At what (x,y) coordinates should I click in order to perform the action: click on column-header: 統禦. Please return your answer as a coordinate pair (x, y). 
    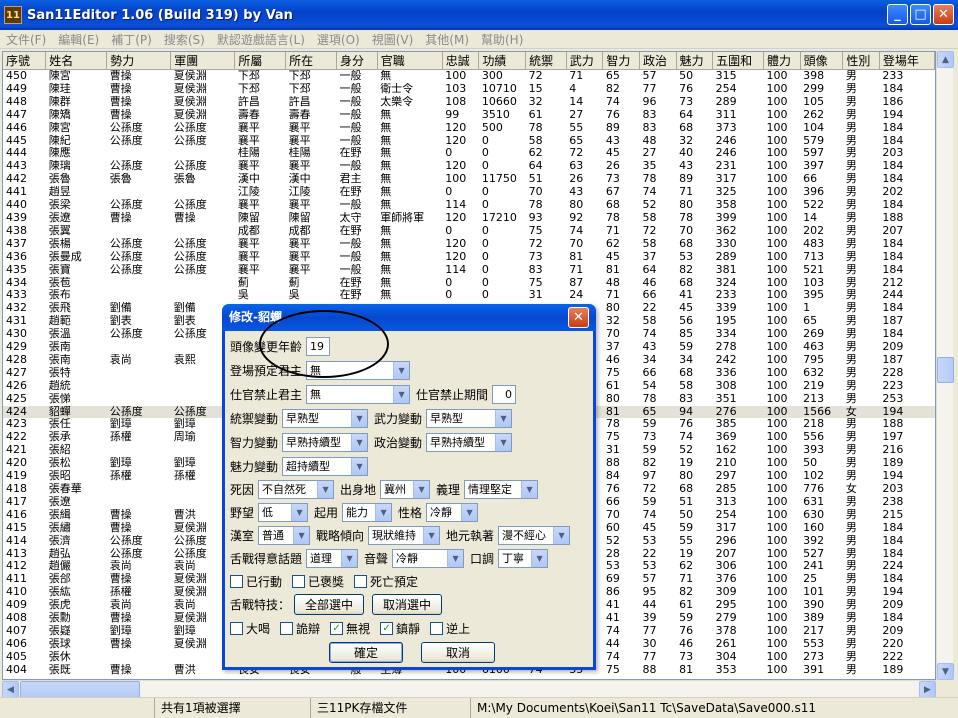
    Looking at the image, I should click on (546, 61).